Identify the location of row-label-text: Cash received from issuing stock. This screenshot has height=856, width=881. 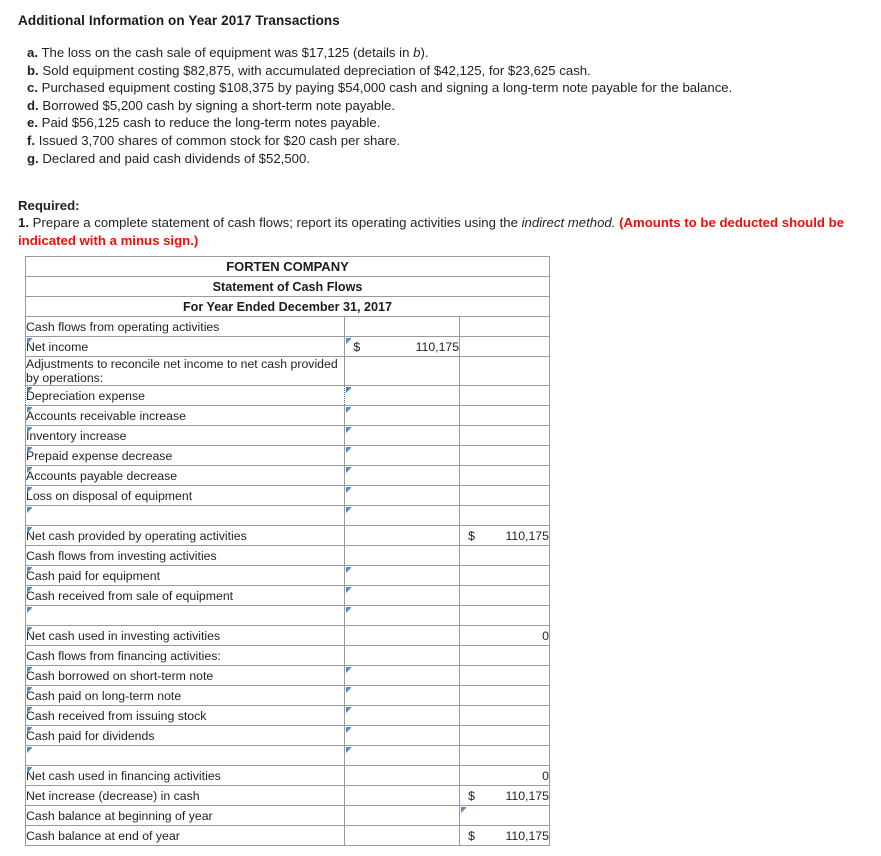
(116, 715).